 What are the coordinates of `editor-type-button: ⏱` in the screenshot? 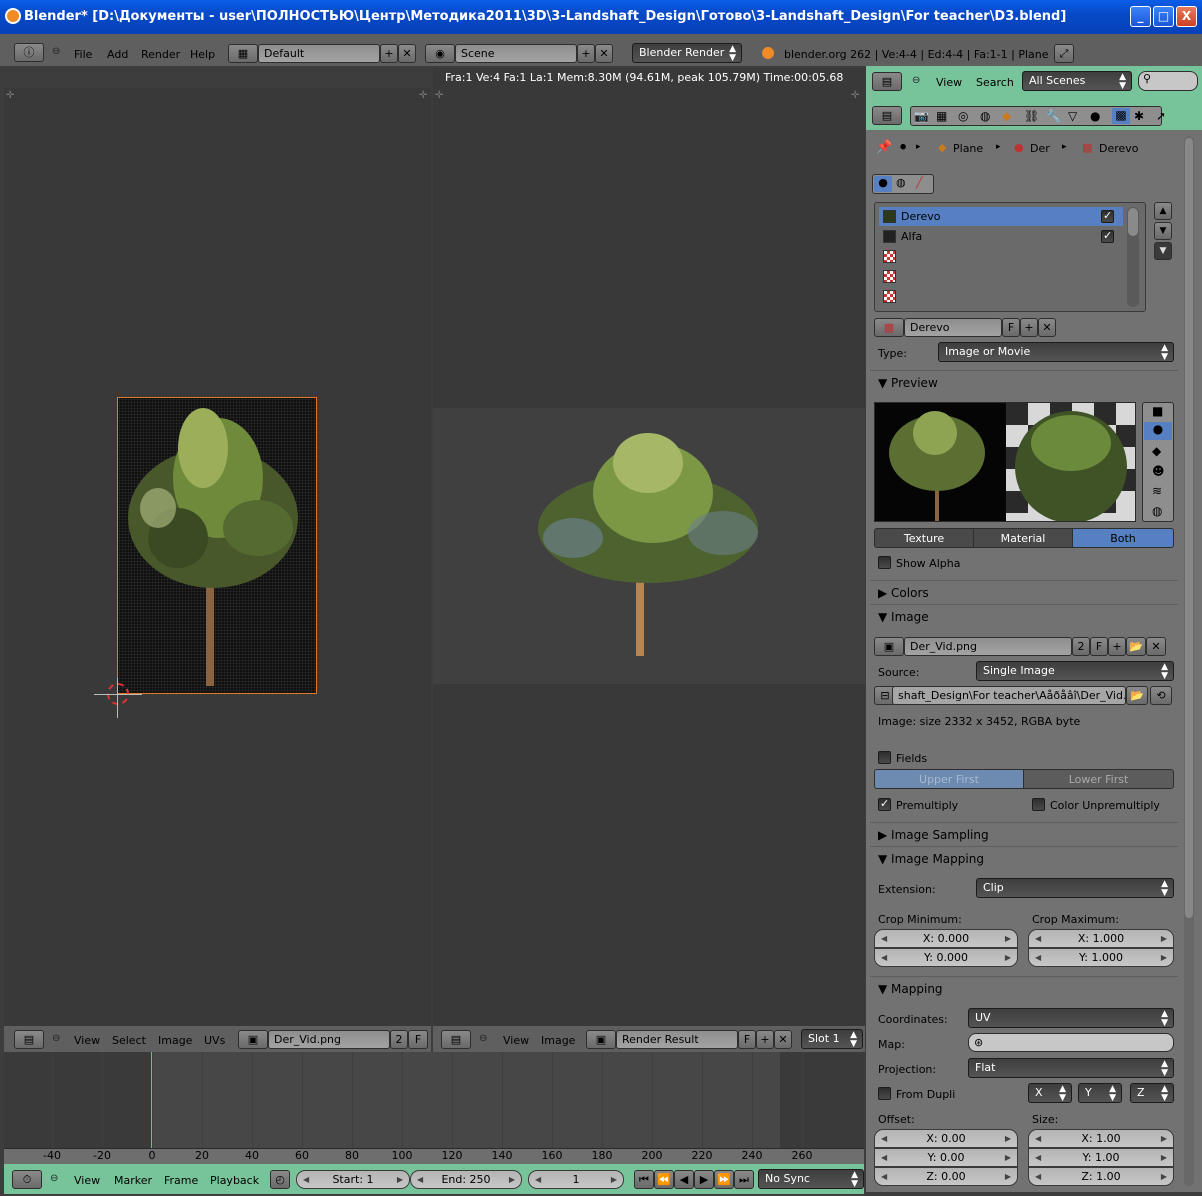 It's located at (27, 1179).